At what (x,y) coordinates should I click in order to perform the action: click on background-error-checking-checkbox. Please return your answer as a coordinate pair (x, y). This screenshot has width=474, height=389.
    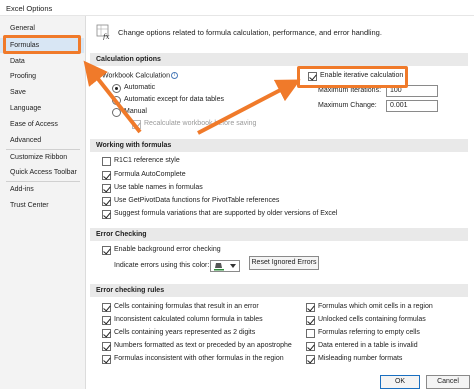
    Looking at the image, I should click on (106, 250).